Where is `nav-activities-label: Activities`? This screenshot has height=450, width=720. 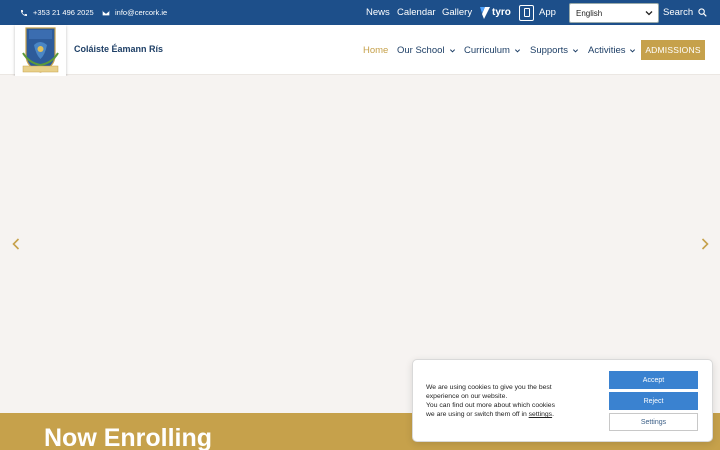 nav-activities-label: Activities is located at coordinates (607, 50).